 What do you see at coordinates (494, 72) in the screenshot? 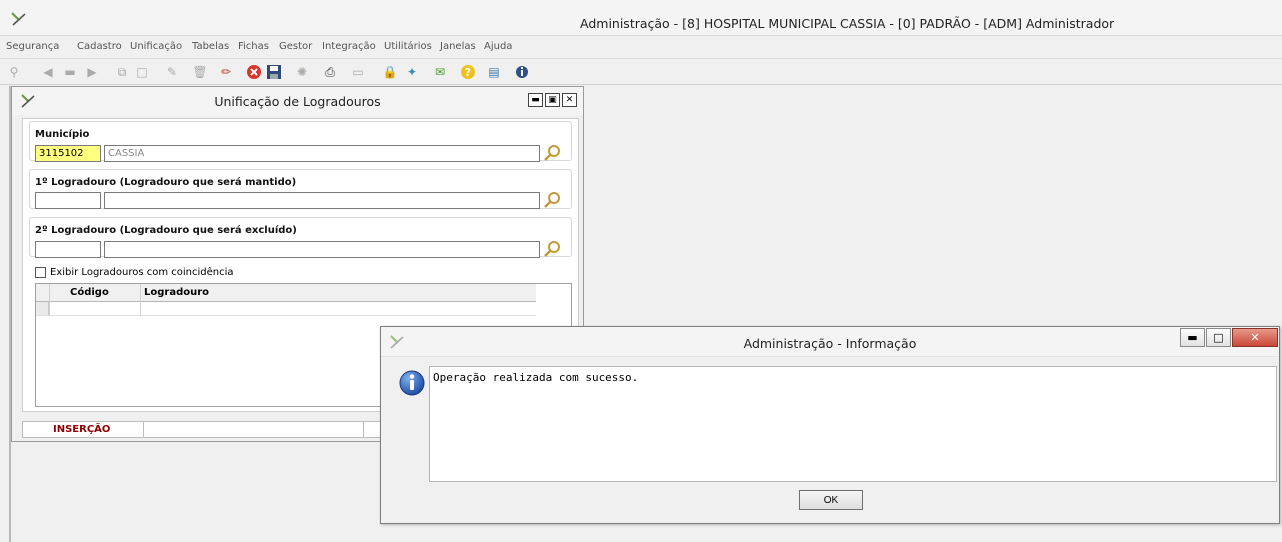
I see `calendar-icon: ▤` at bounding box center [494, 72].